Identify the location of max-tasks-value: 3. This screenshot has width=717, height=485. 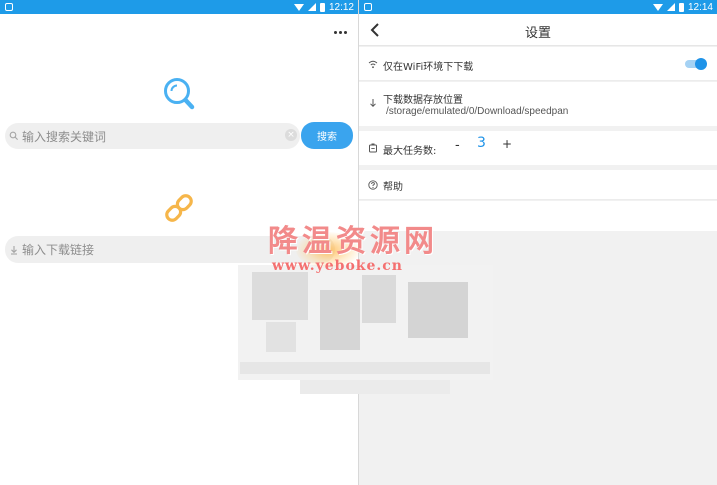
(481, 143).